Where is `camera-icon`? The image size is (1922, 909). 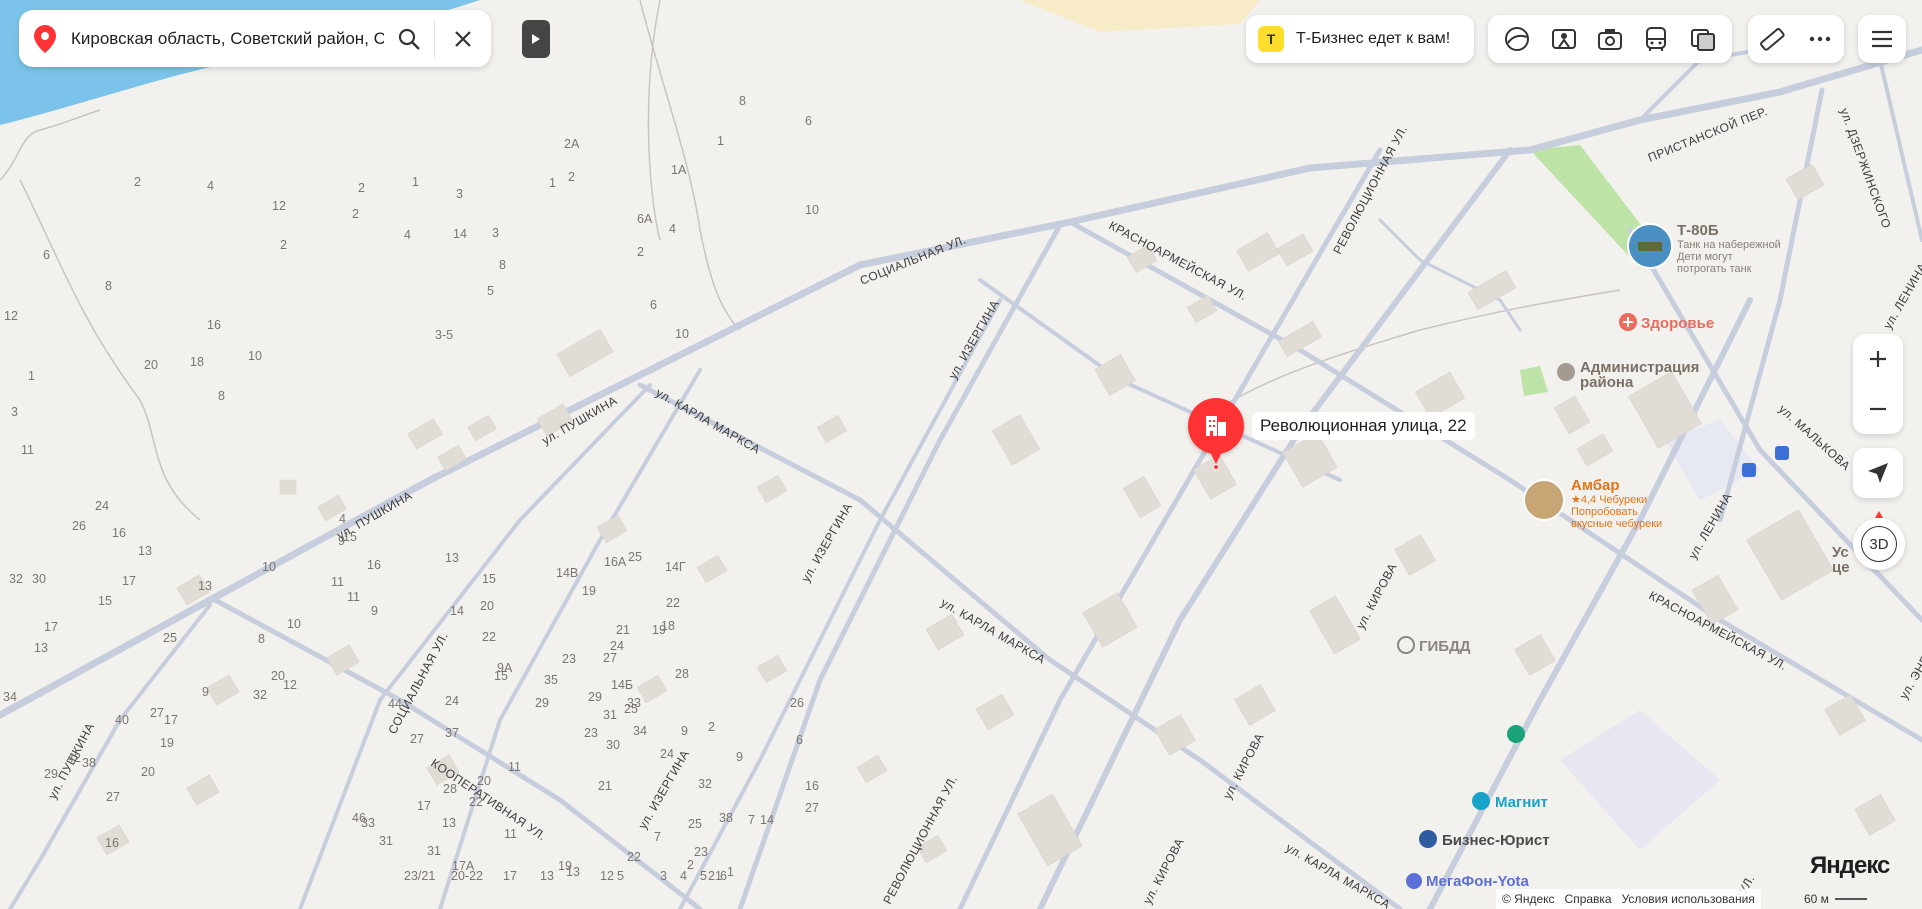 camera-icon is located at coordinates (1609, 39).